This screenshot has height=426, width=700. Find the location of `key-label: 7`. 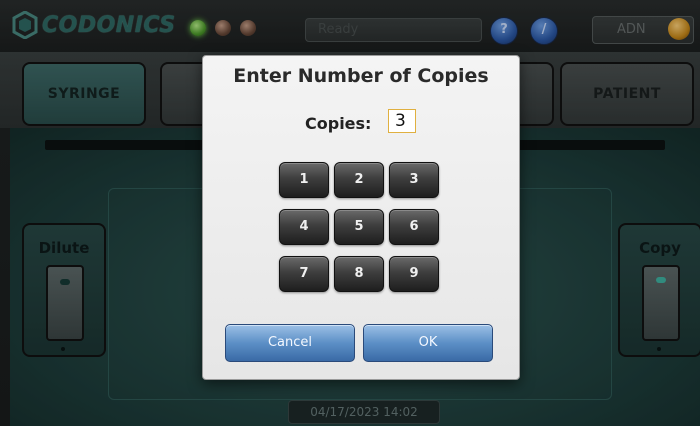

key-label: 7 is located at coordinates (304, 273).